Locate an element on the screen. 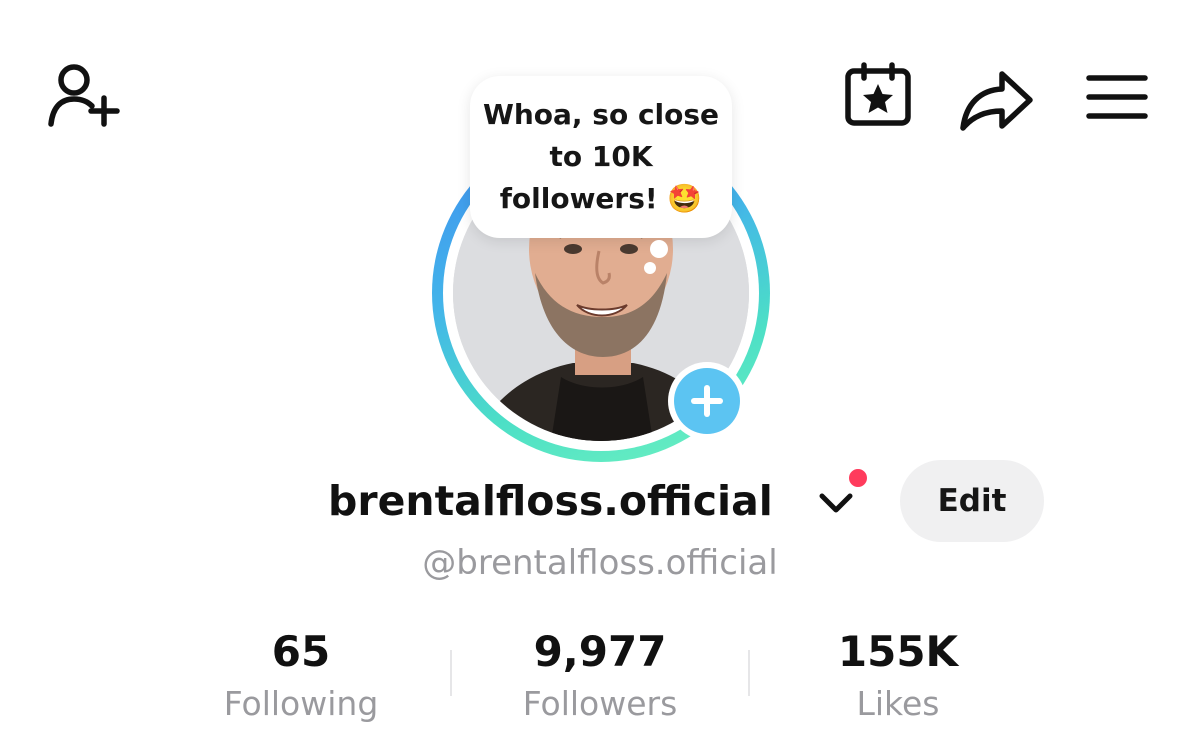 This screenshot has height=752, width=1200. stat-label: Followers is located at coordinates (600, 703).